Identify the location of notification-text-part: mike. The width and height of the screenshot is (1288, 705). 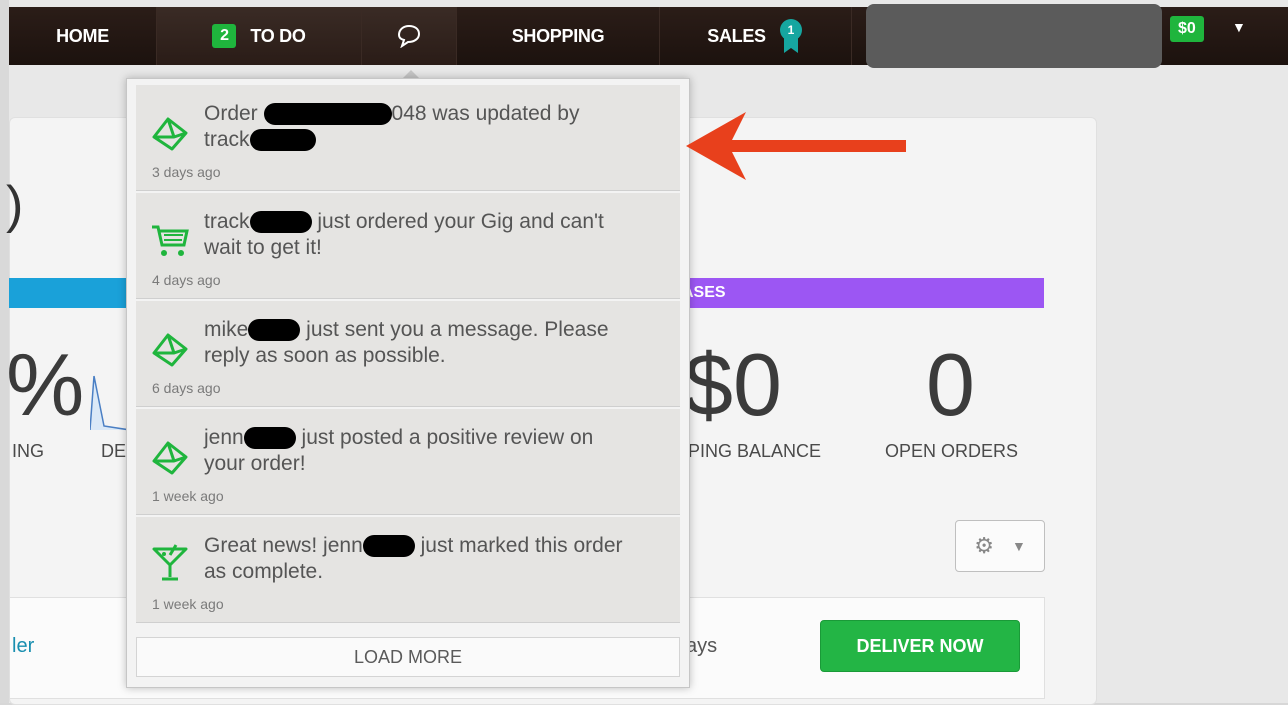
(226, 329).